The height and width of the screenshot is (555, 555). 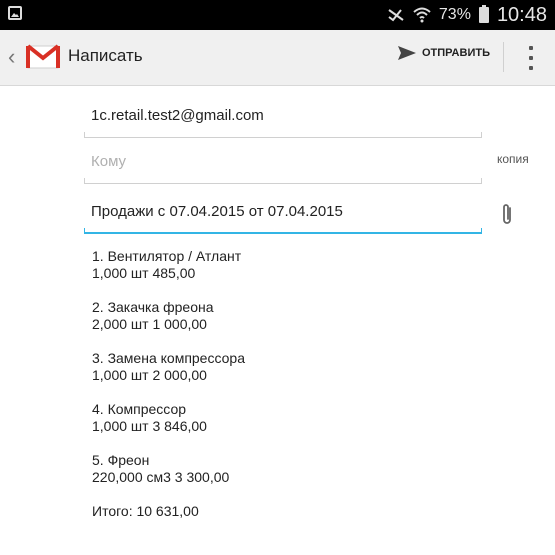 What do you see at coordinates (503, 57) in the screenshot?
I see `action-divider` at bounding box center [503, 57].